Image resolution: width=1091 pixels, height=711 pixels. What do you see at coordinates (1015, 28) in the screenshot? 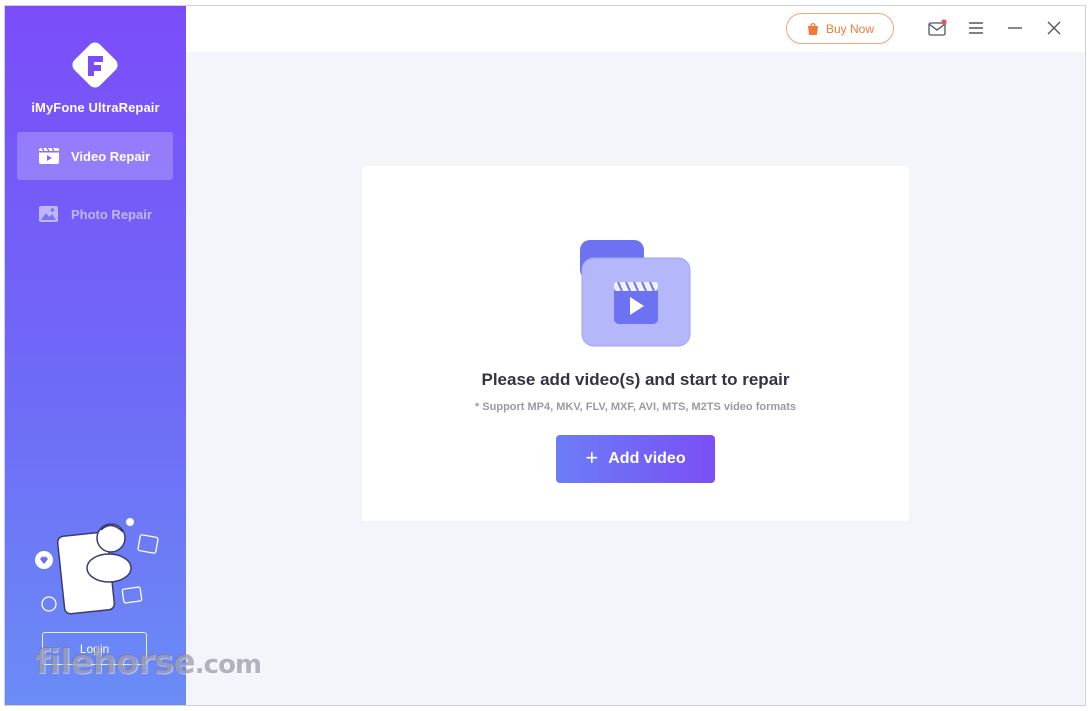
I see `minimize-icon` at bounding box center [1015, 28].